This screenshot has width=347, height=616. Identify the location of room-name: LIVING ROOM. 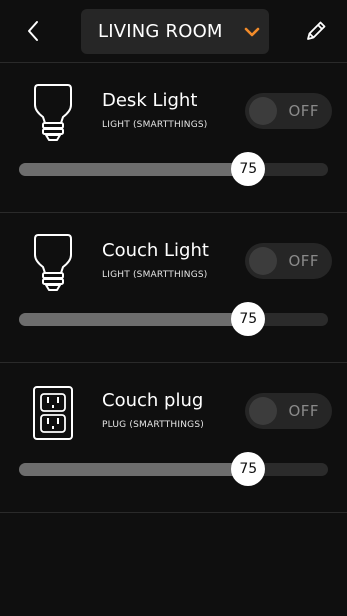
(160, 31).